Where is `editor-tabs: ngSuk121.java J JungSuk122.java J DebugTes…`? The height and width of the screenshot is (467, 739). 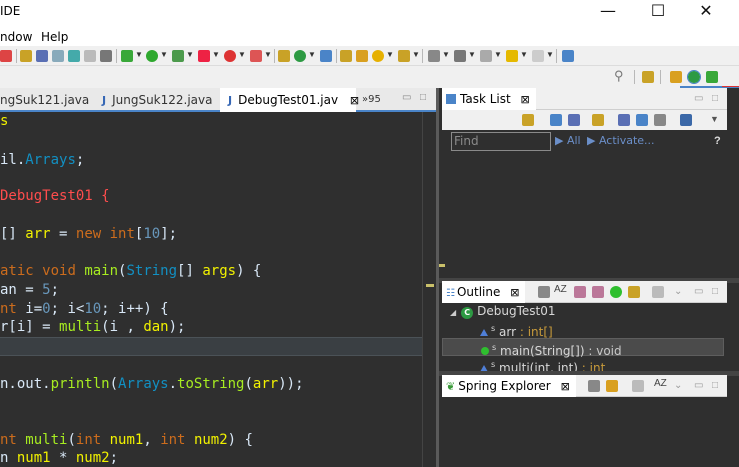
editor-tabs: ngSuk121.java J JungSuk122.java J DebugTes… is located at coordinates (218, 100).